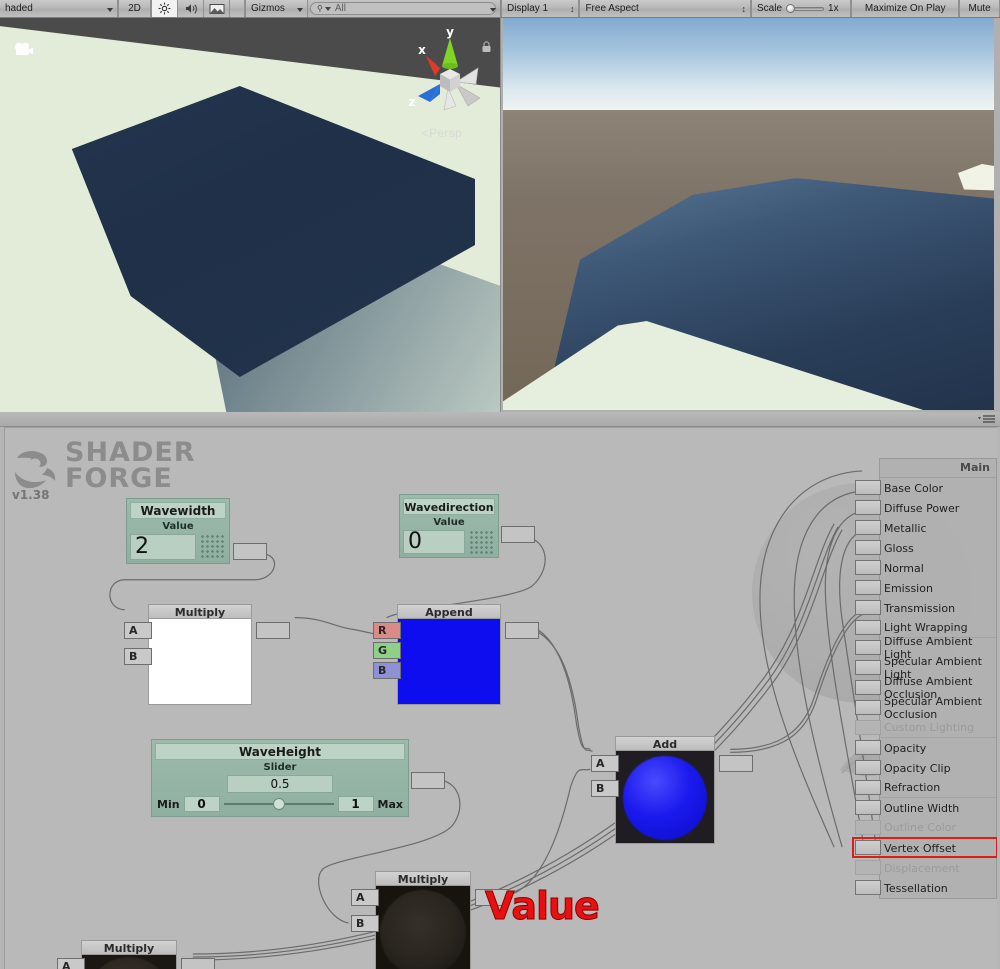 The image size is (1000, 969). I want to click on main-row-gloss: Gloss, so click(925, 548).